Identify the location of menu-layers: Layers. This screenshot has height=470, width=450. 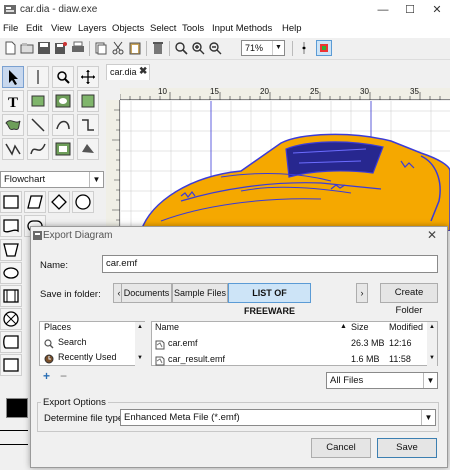
(92, 28).